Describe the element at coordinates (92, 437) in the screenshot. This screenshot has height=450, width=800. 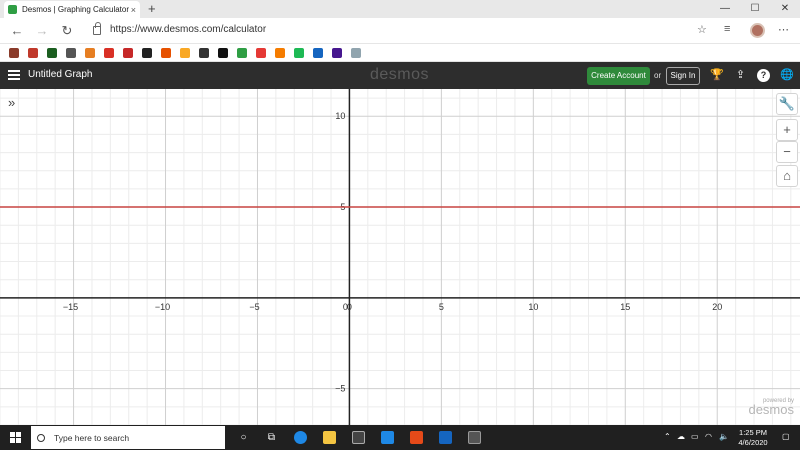
I see `search-placeholder: Type here to search` at that location.